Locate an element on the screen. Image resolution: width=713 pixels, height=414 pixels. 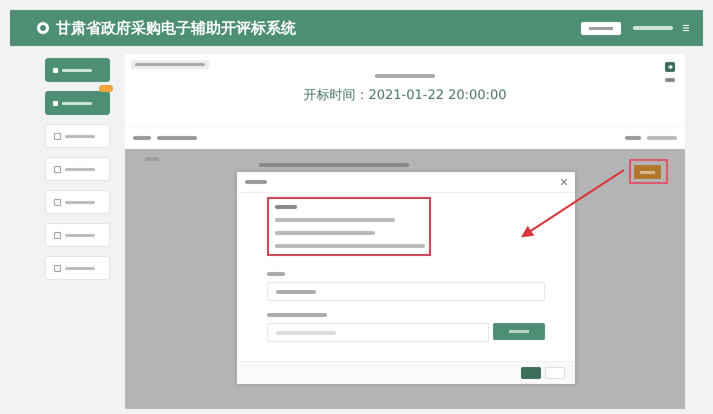
cancel-button is located at coordinates (555, 373).